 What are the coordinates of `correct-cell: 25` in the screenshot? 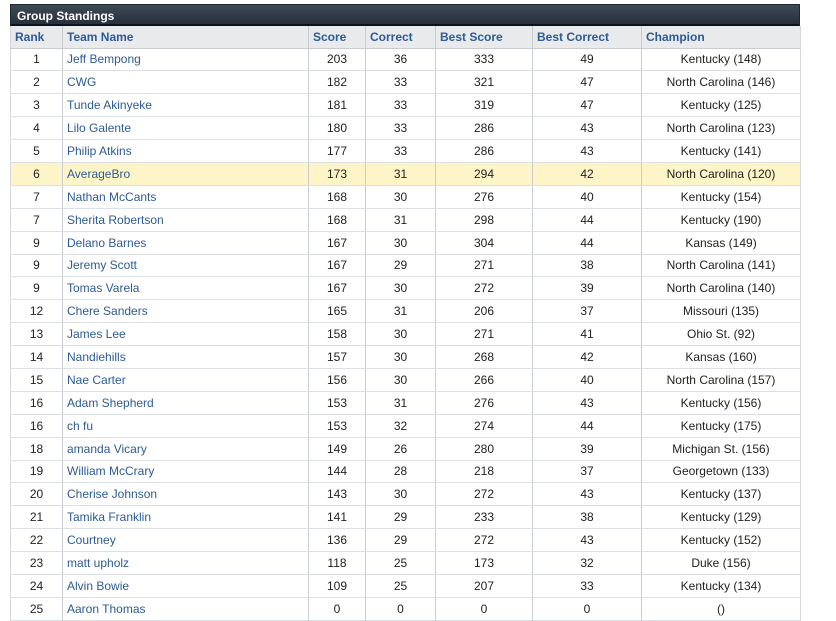 It's located at (400, 563).